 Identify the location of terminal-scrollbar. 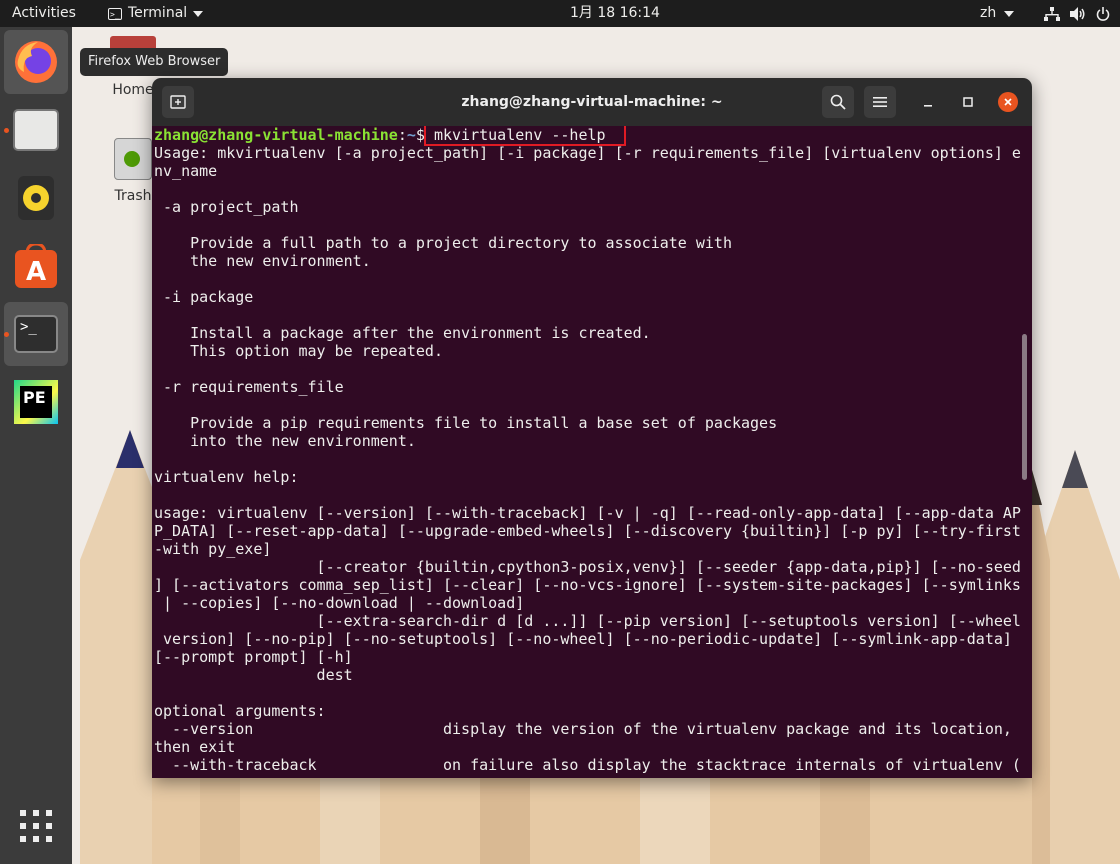
(1024, 407).